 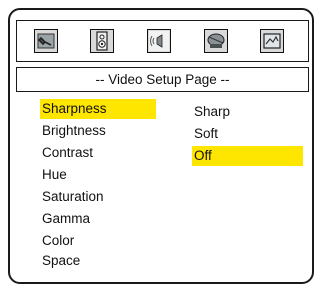 I want to click on menu-item-hue: Hue, so click(x=54, y=175).